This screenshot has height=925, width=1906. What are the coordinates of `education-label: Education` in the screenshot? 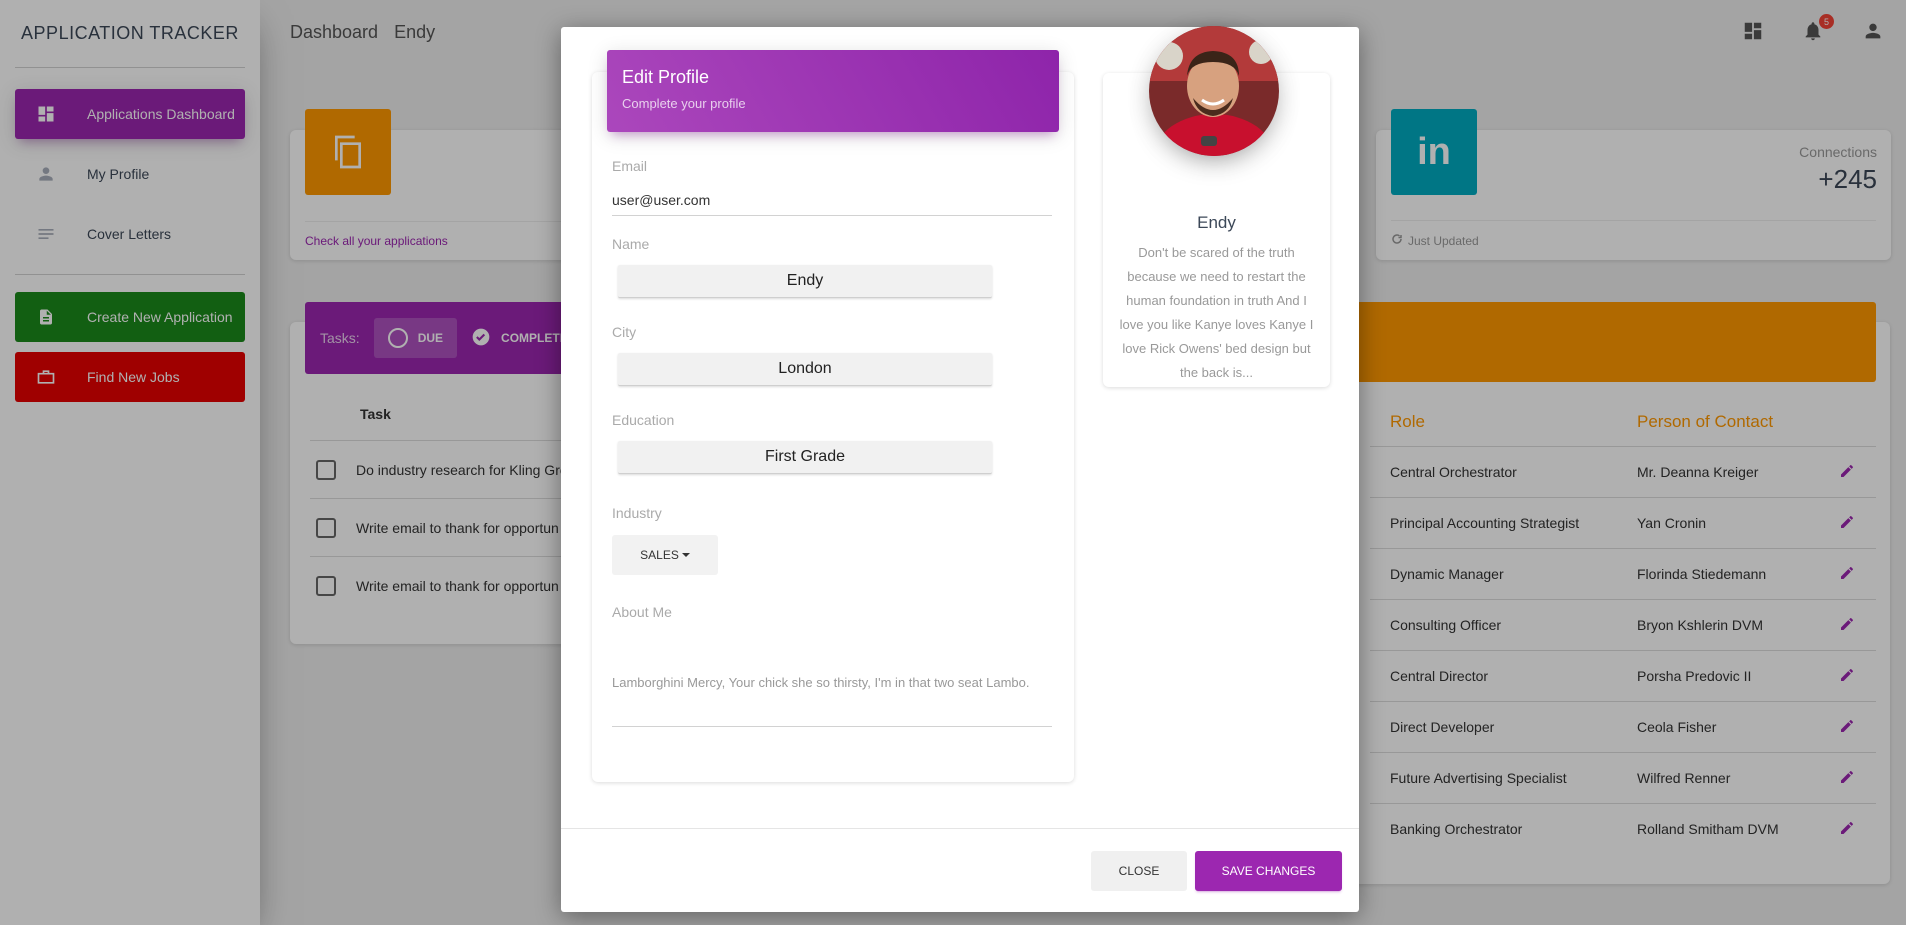 It's located at (643, 420).